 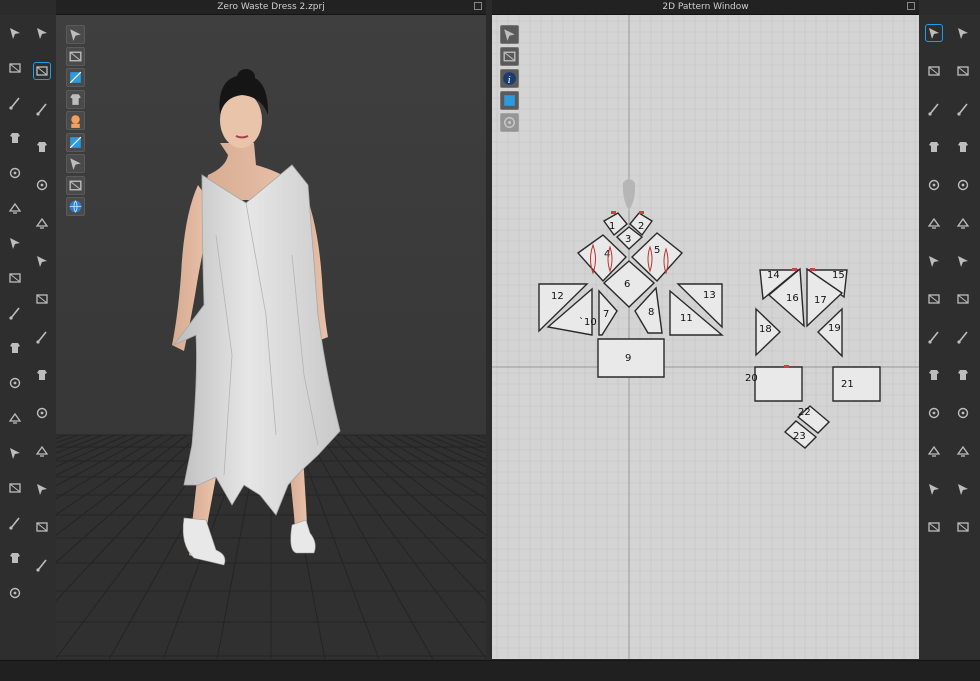 I want to click on walk-avatar-icon, so click(x=42, y=33).